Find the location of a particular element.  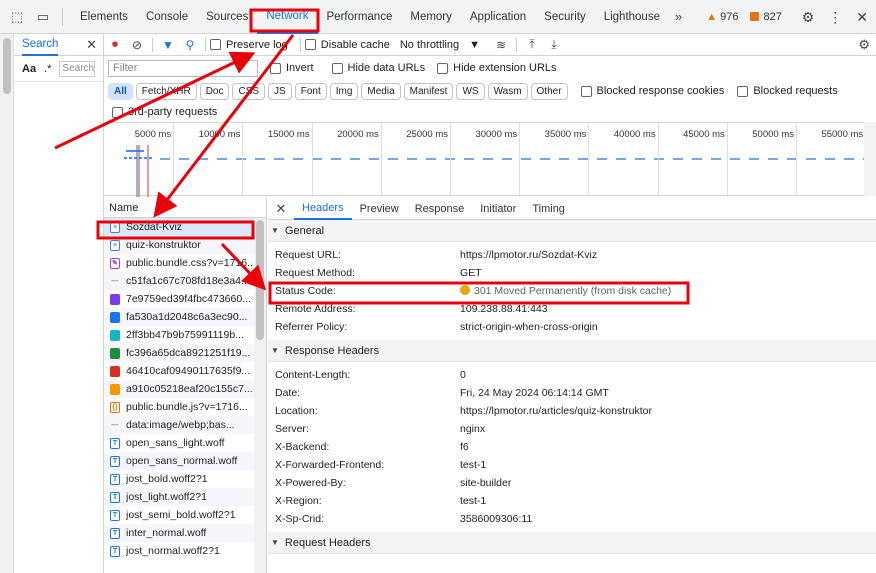

export-har-icon: ⤓ is located at coordinates (554, 44).